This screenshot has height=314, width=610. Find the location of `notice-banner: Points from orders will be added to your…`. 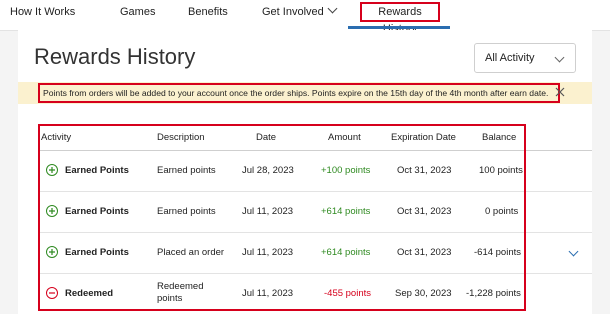

notice-banner: Points from orders will be added to your… is located at coordinates (305, 93).